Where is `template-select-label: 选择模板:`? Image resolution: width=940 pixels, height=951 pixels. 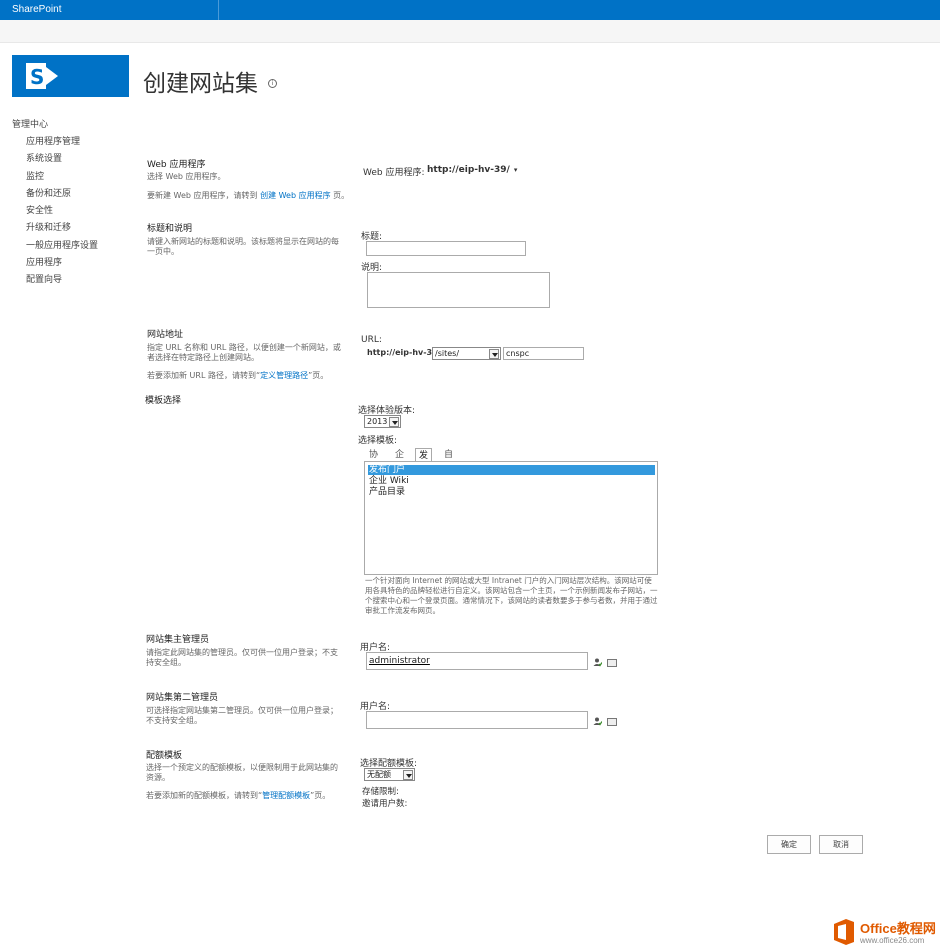 template-select-label: 选择模板: is located at coordinates (378, 441).